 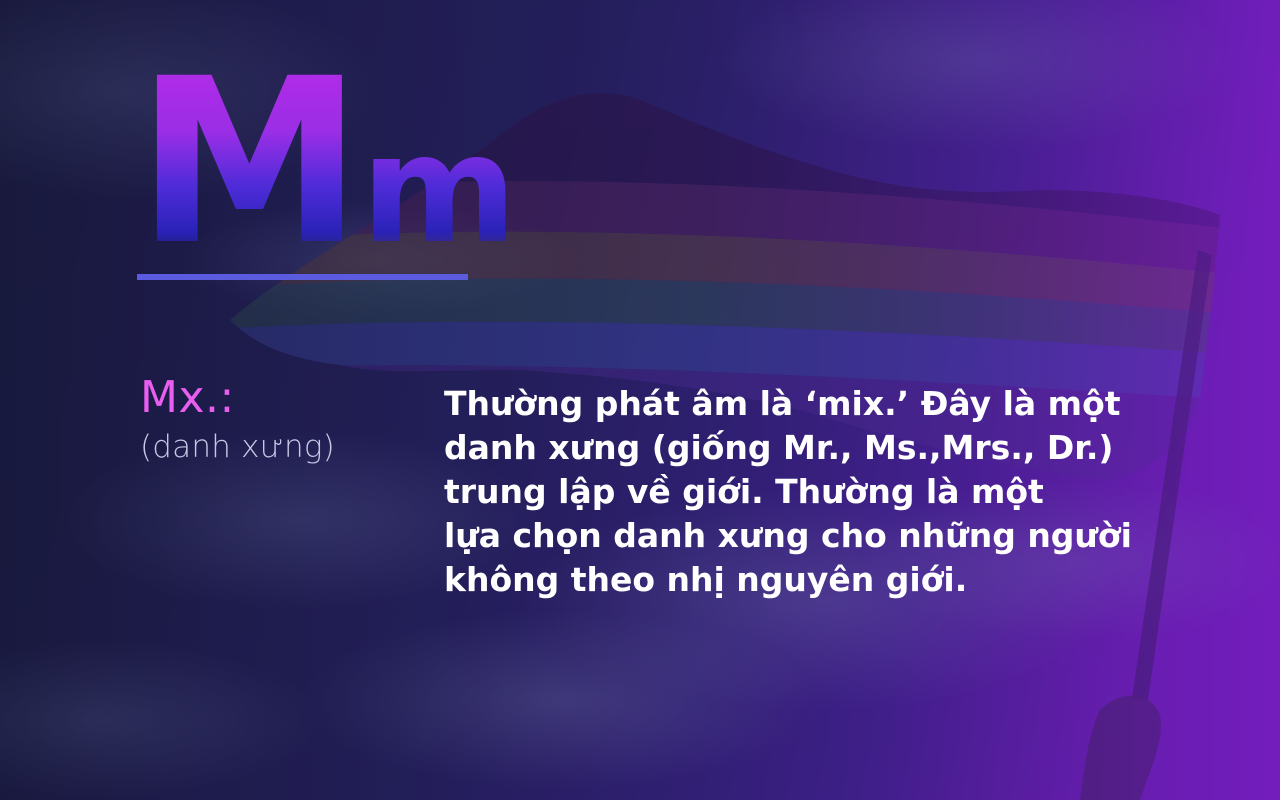 I want to click on glossary-term: Mx.:, so click(x=187, y=397).